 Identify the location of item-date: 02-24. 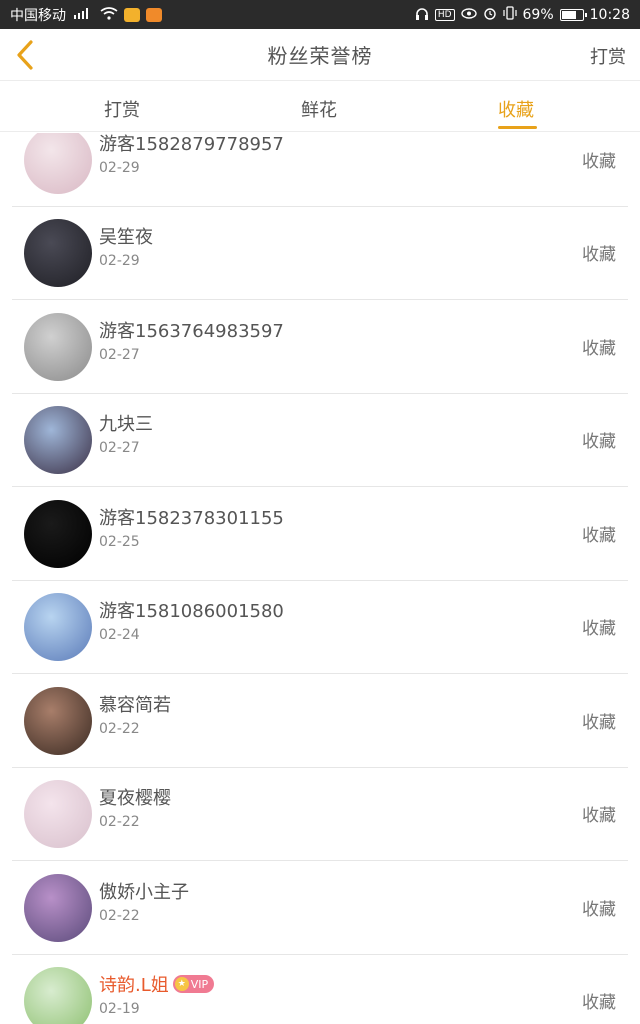
(119, 635).